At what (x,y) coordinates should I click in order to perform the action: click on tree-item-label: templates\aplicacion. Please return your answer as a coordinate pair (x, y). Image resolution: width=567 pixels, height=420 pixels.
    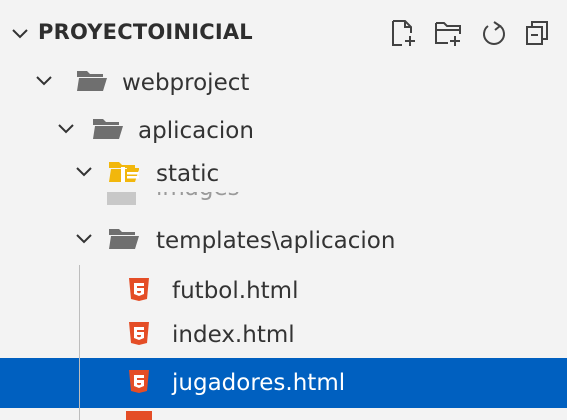
    Looking at the image, I should click on (276, 241).